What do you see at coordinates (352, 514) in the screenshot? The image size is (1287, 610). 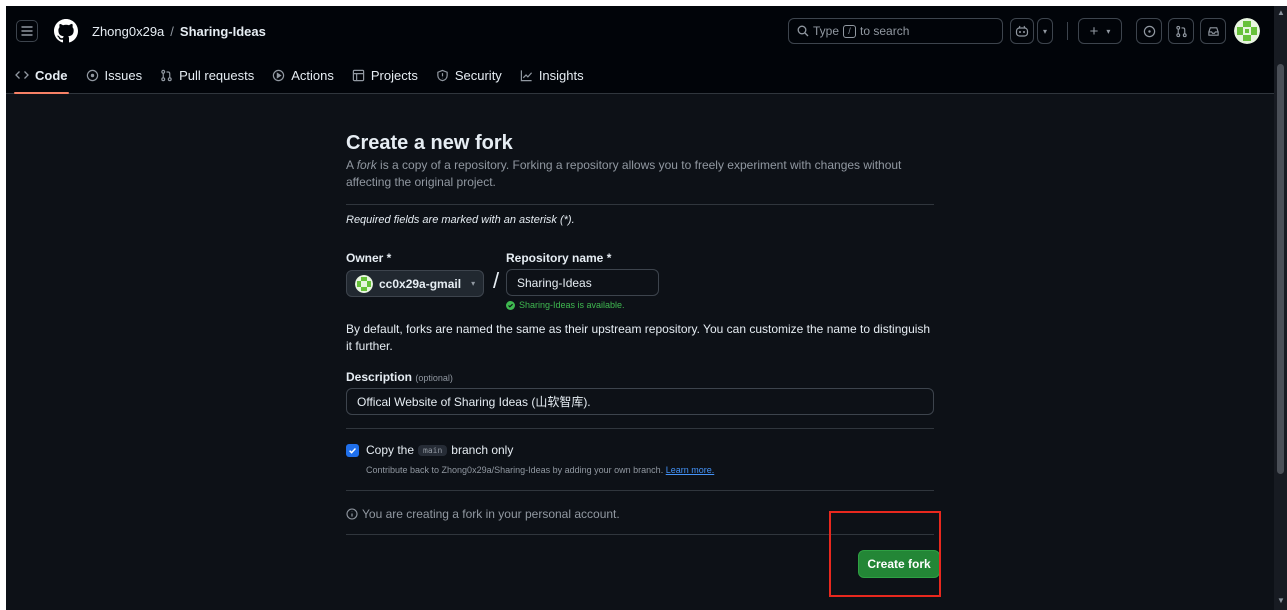 I see `info-icon` at bounding box center [352, 514].